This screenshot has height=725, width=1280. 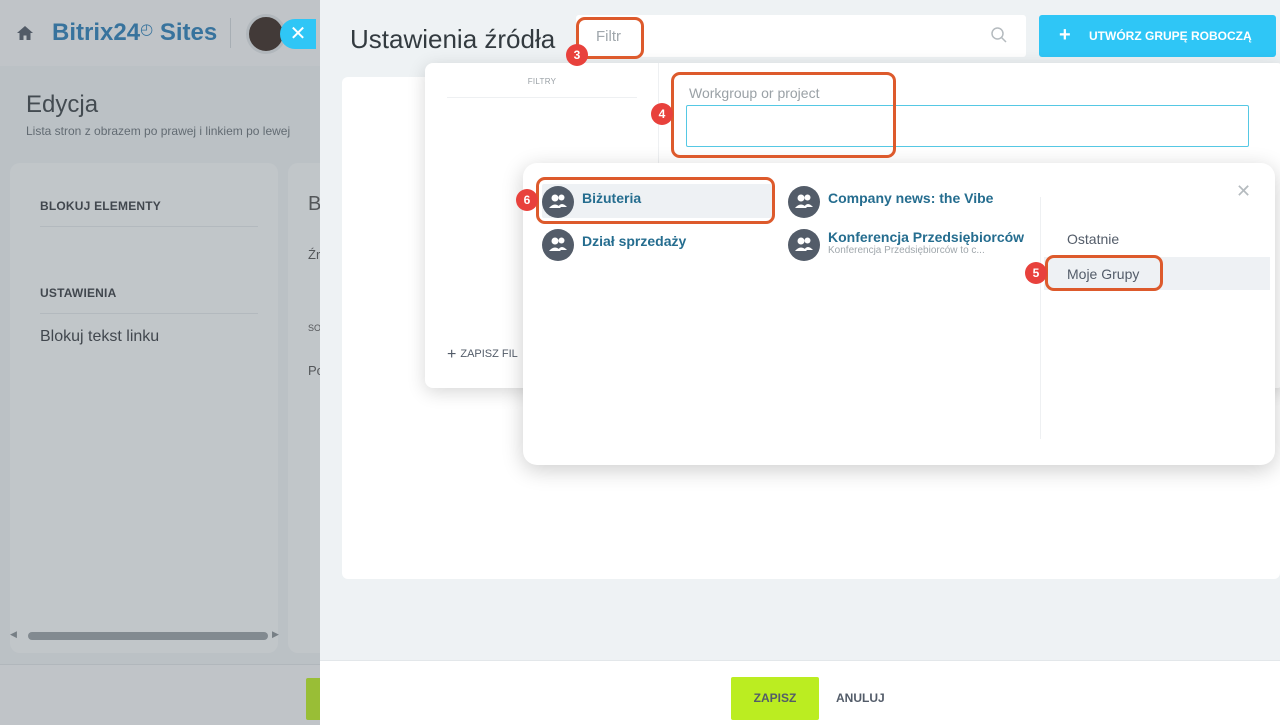 I want to click on create-workgroup-button: + UTWÓRZ GRUPĘ ROBOCZĄ, so click(x=1157, y=36).